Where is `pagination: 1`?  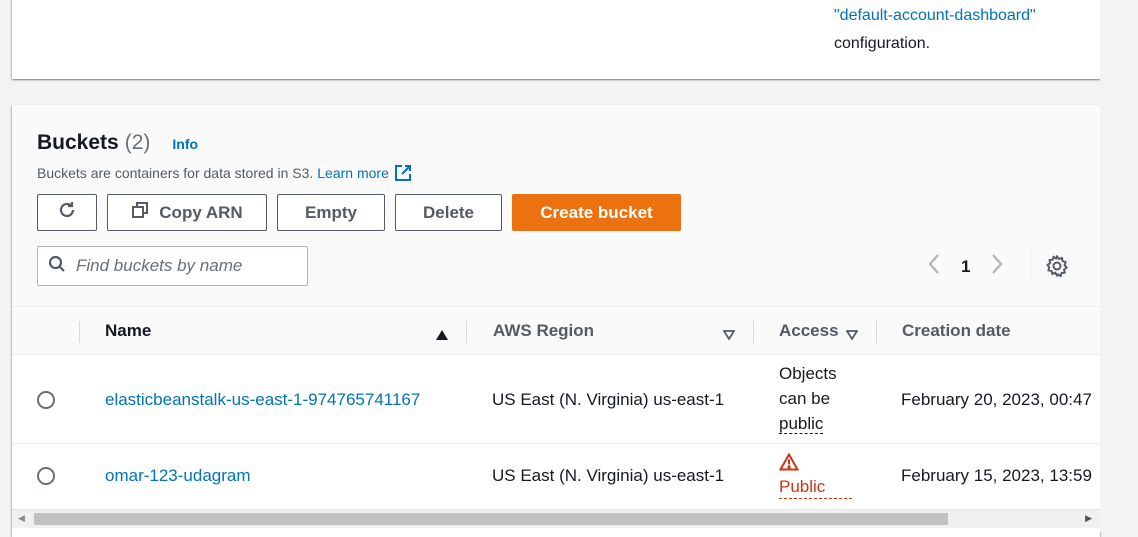
pagination: 1 is located at coordinates (965, 266).